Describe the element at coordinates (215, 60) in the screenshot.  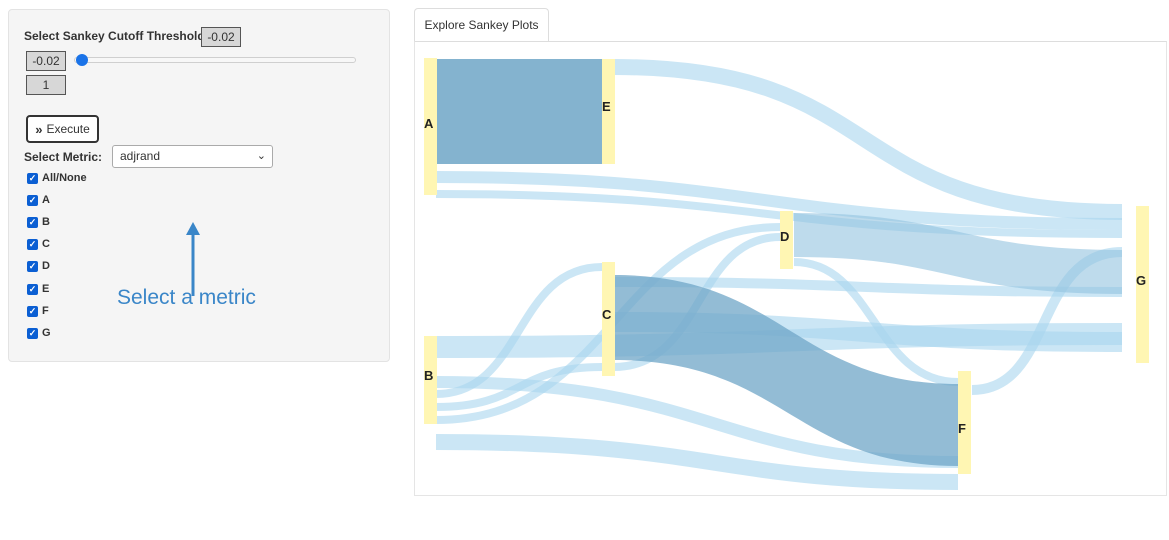
I see `threshold-slider-track` at that location.